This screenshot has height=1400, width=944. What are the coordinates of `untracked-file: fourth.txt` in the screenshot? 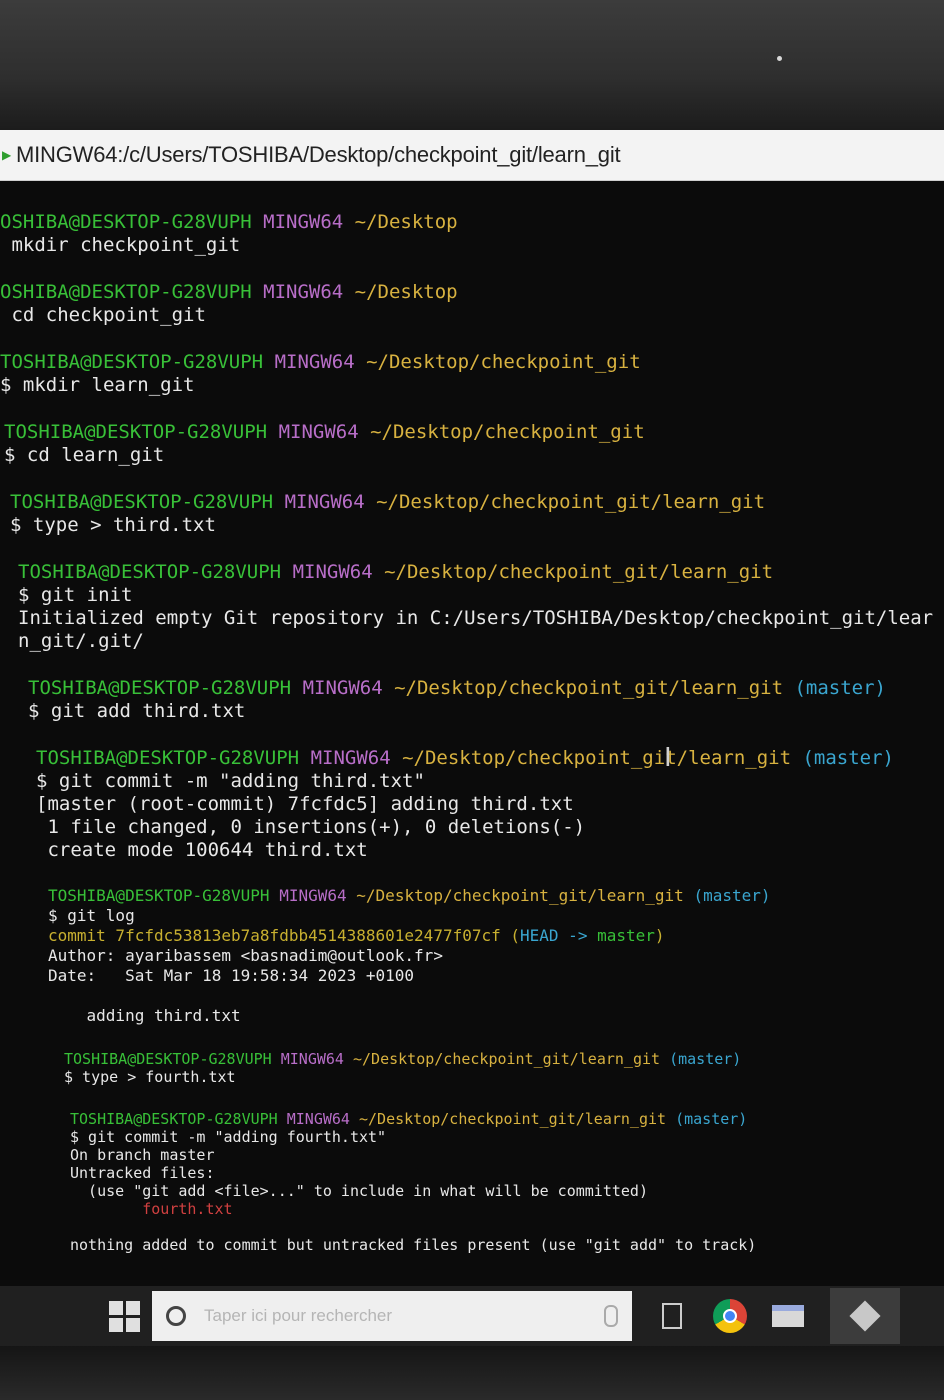 It's located at (151, 1209).